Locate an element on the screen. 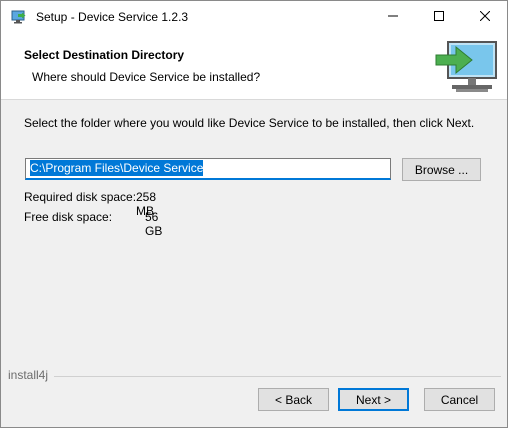 Image resolution: width=508 pixels, height=428 pixels. required-disk-space: Required disk space: 258 MB is located at coordinates (90, 204).